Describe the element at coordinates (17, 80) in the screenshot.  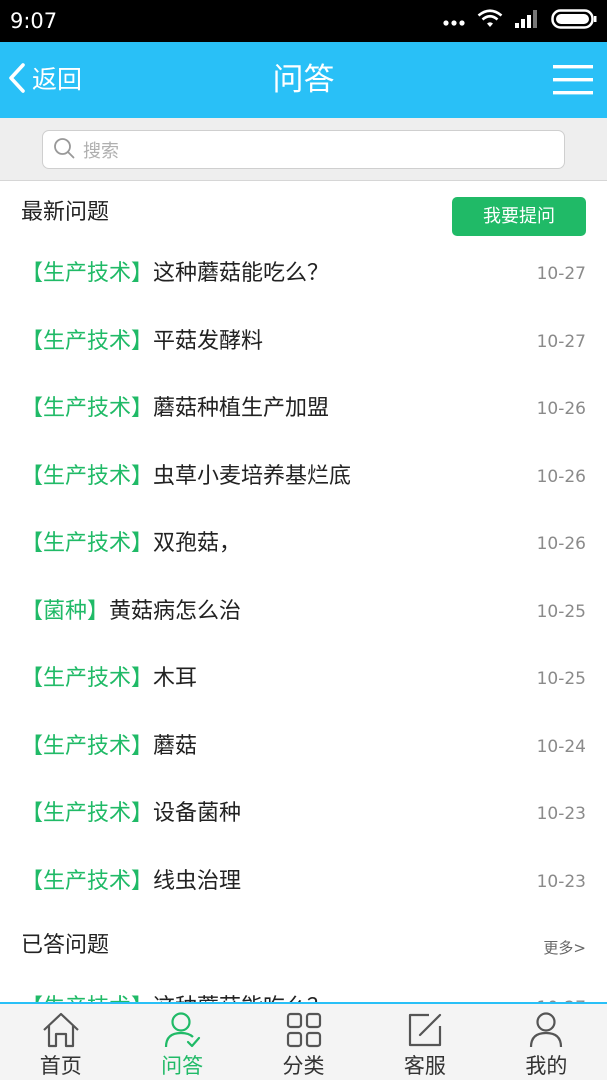
I see `chevron-left-icon` at that location.